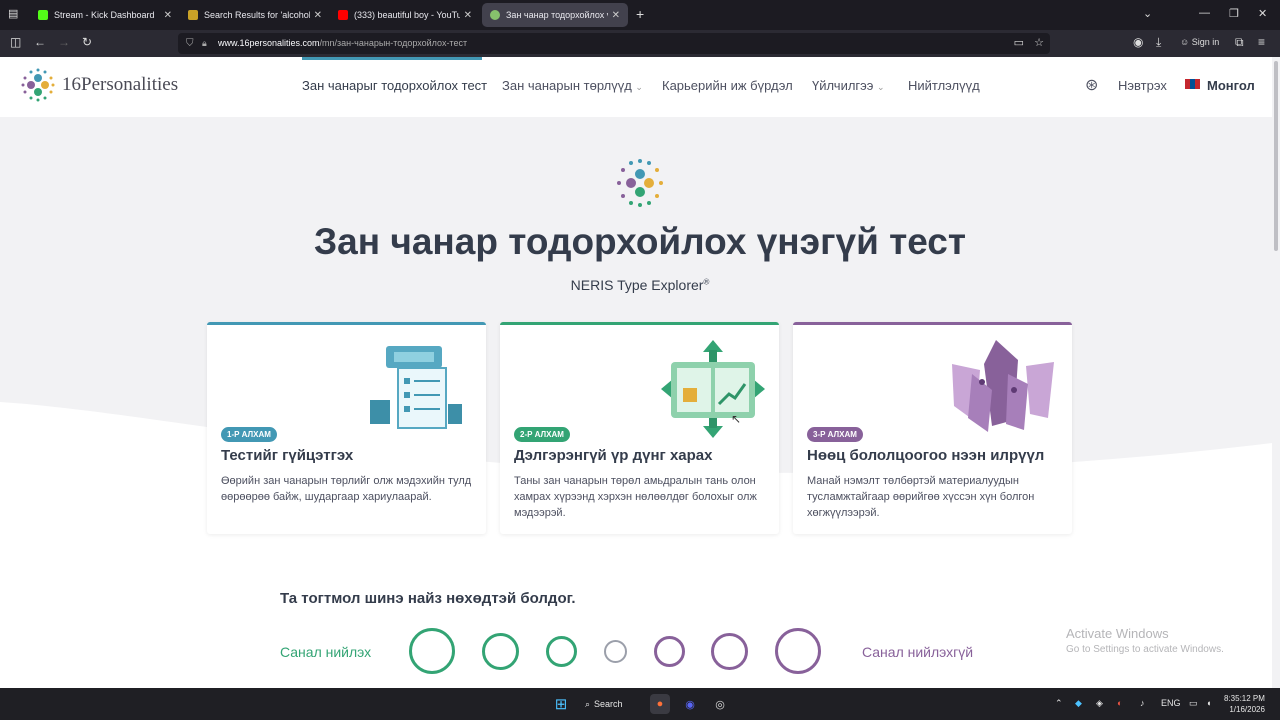 The height and width of the screenshot is (720, 1280). What do you see at coordinates (926, 455) in the screenshot?
I see `card-title: Нөөц бололцоогоо нээн илрүүл` at bounding box center [926, 455].